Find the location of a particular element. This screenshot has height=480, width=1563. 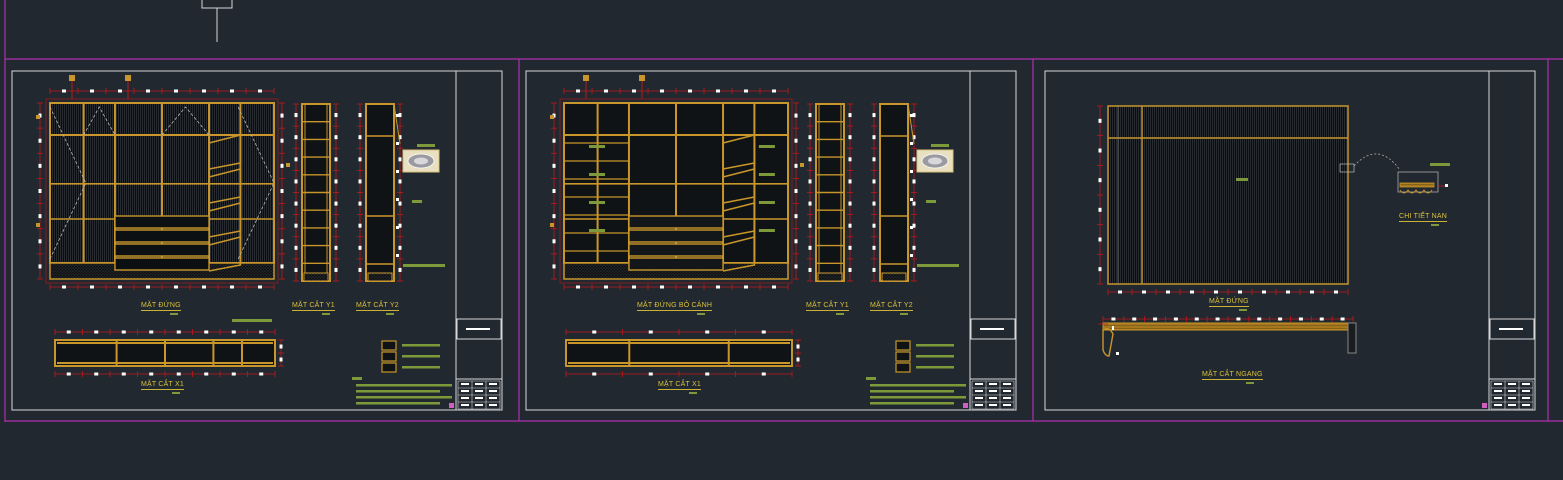

slat-detail is located at coordinates (1394, 173).